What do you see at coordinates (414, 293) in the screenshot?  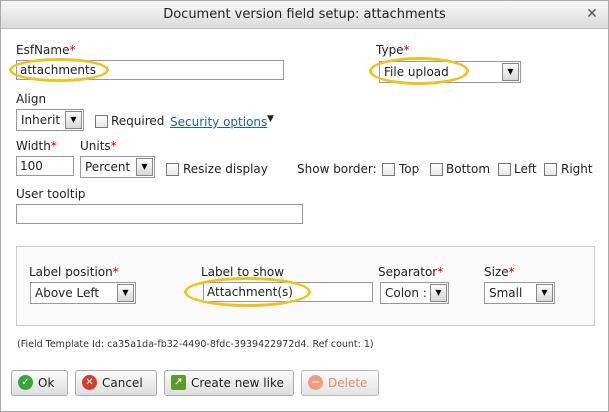 I see `separator-select: Colon : ▼` at bounding box center [414, 293].